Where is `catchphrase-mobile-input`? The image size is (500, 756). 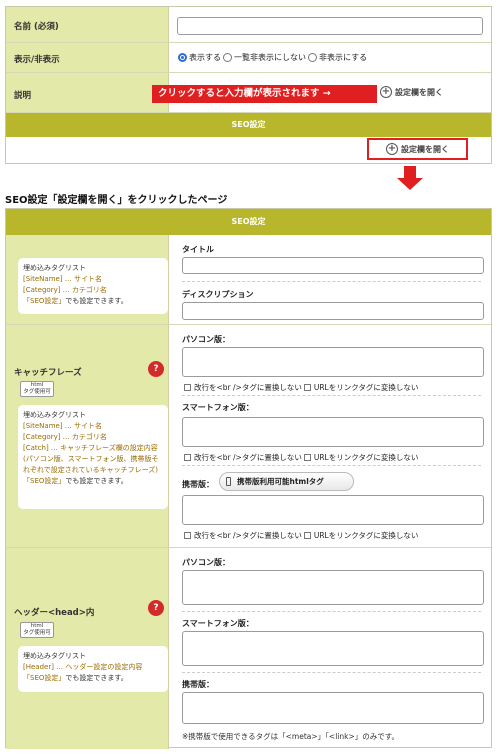 catchphrase-mobile-input is located at coordinates (333, 510).